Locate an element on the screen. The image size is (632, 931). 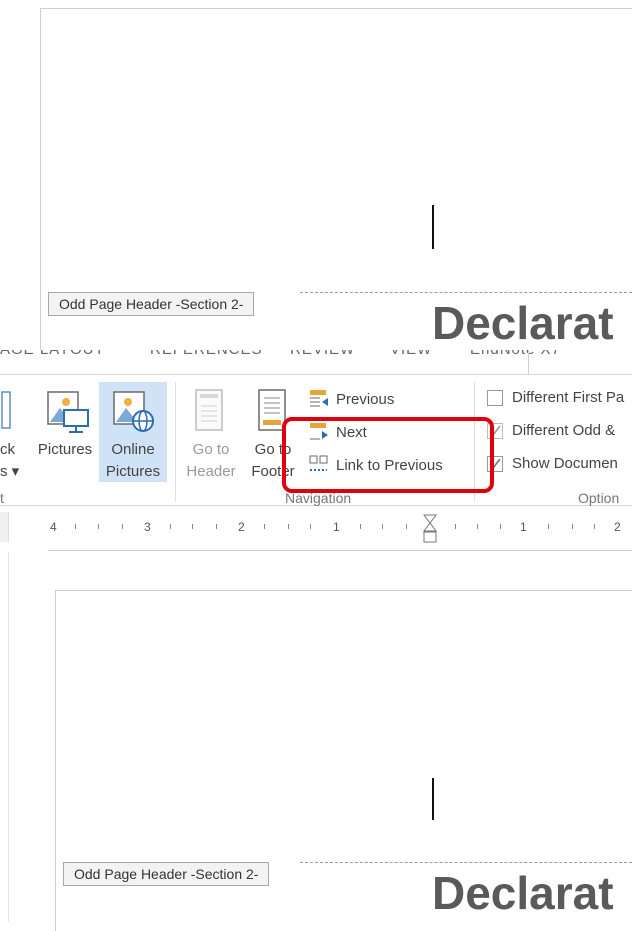
left-scroll-gutter is located at coordinates (4, 737).